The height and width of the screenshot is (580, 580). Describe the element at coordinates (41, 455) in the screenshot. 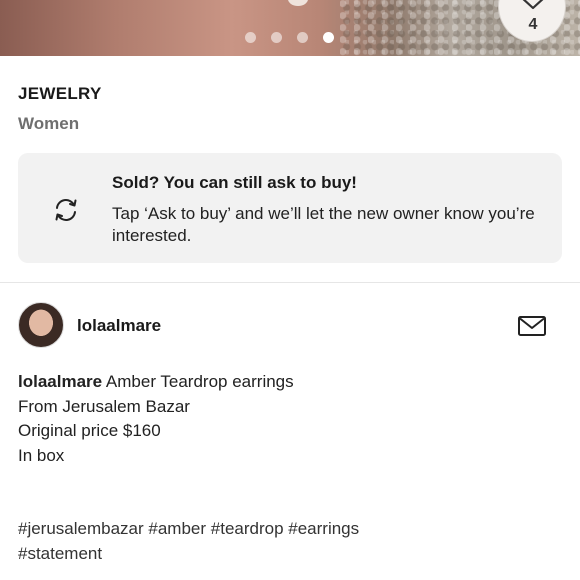

I see `description-line: In box` at that location.